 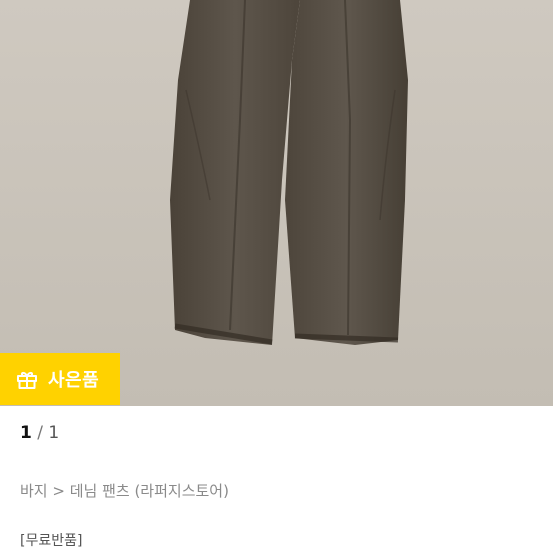 What do you see at coordinates (74, 380) in the screenshot?
I see `gift-badge-label: 사은품` at bounding box center [74, 380].